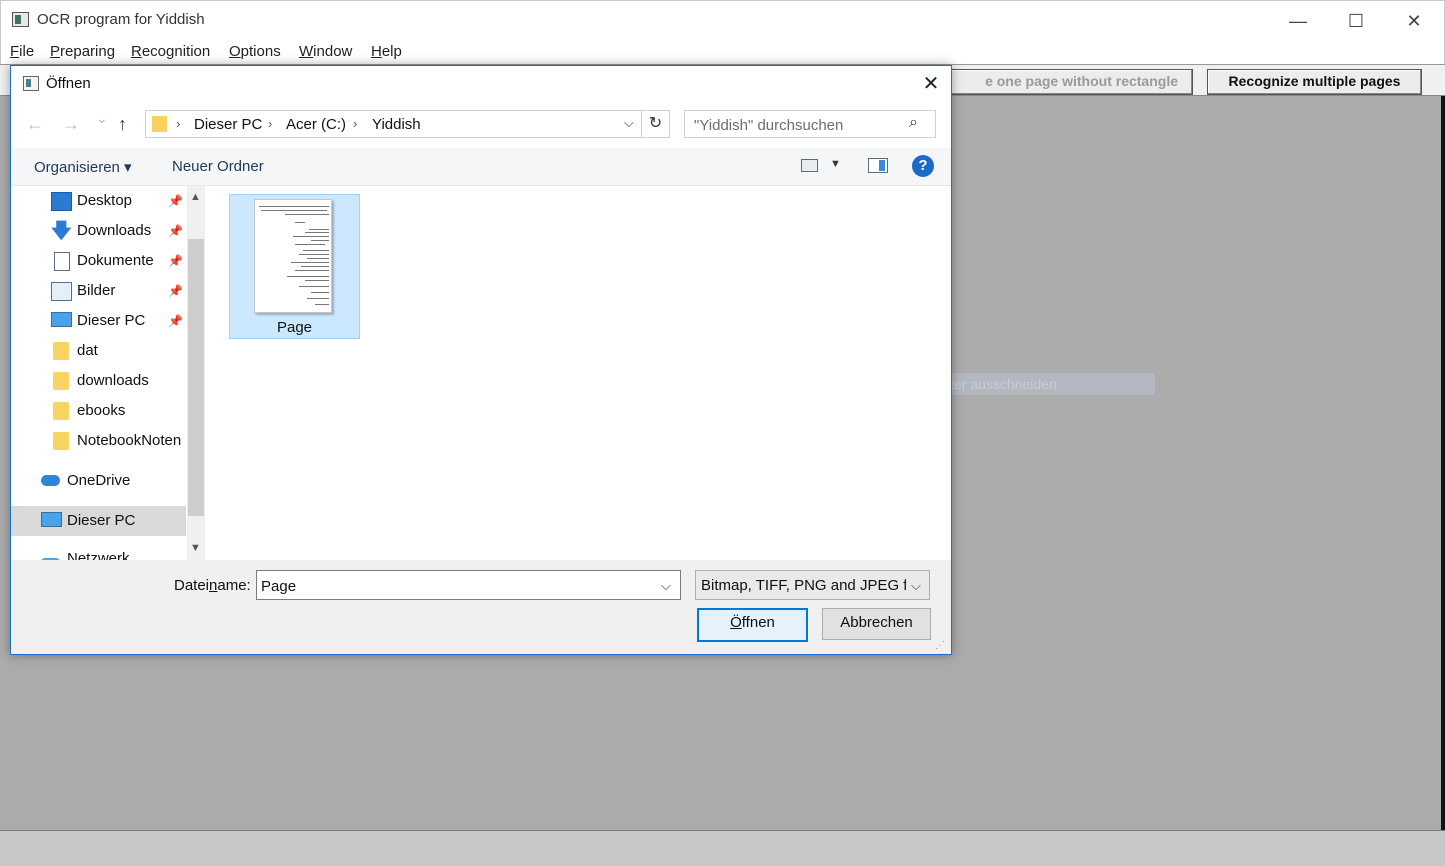  What do you see at coordinates (115, 260) in the screenshot?
I see `nav-item-label: Dokumente` at bounding box center [115, 260].